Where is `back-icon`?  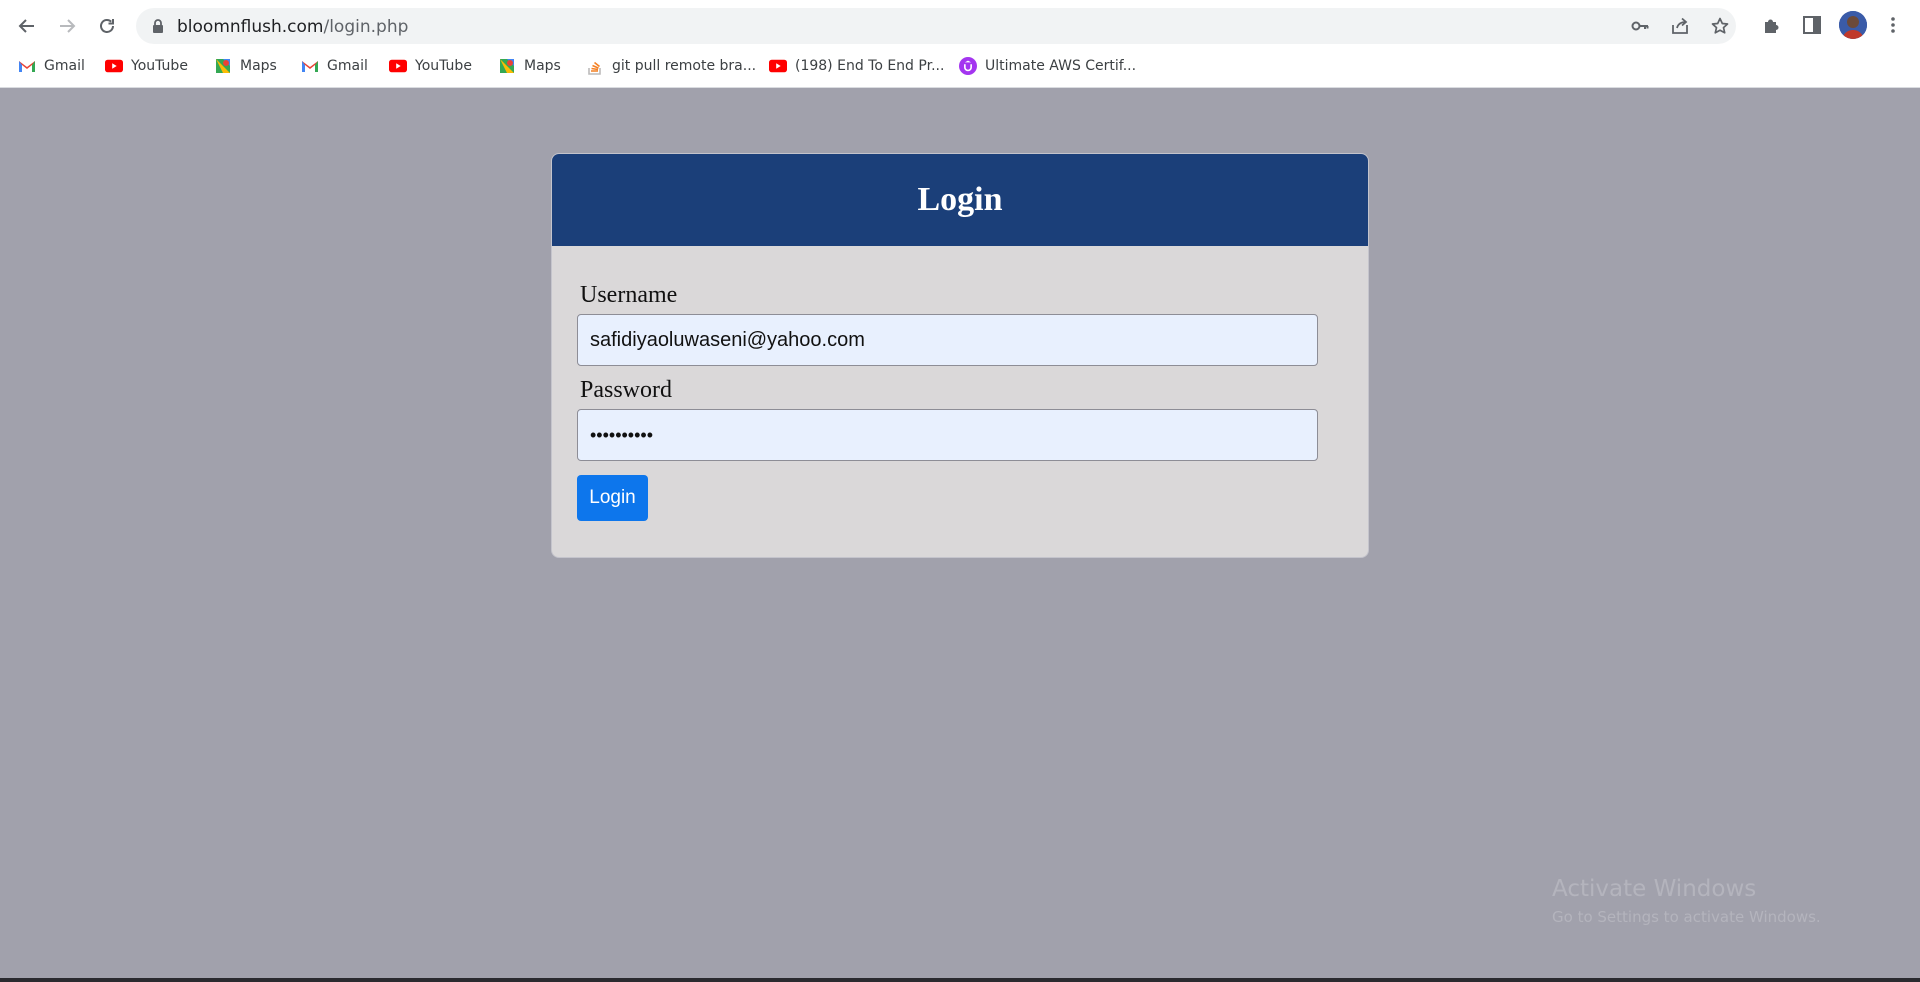 back-icon is located at coordinates (26, 26).